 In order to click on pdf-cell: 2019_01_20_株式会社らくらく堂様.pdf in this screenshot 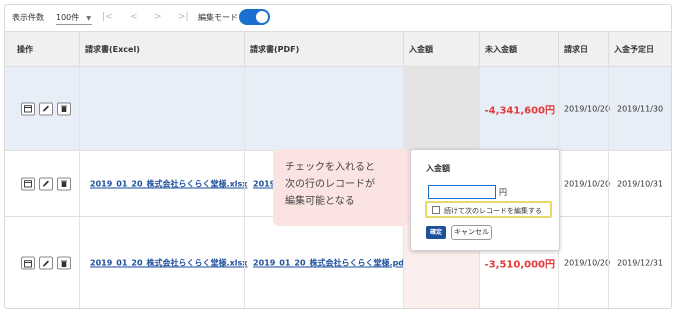, I will do `click(326, 262)`.